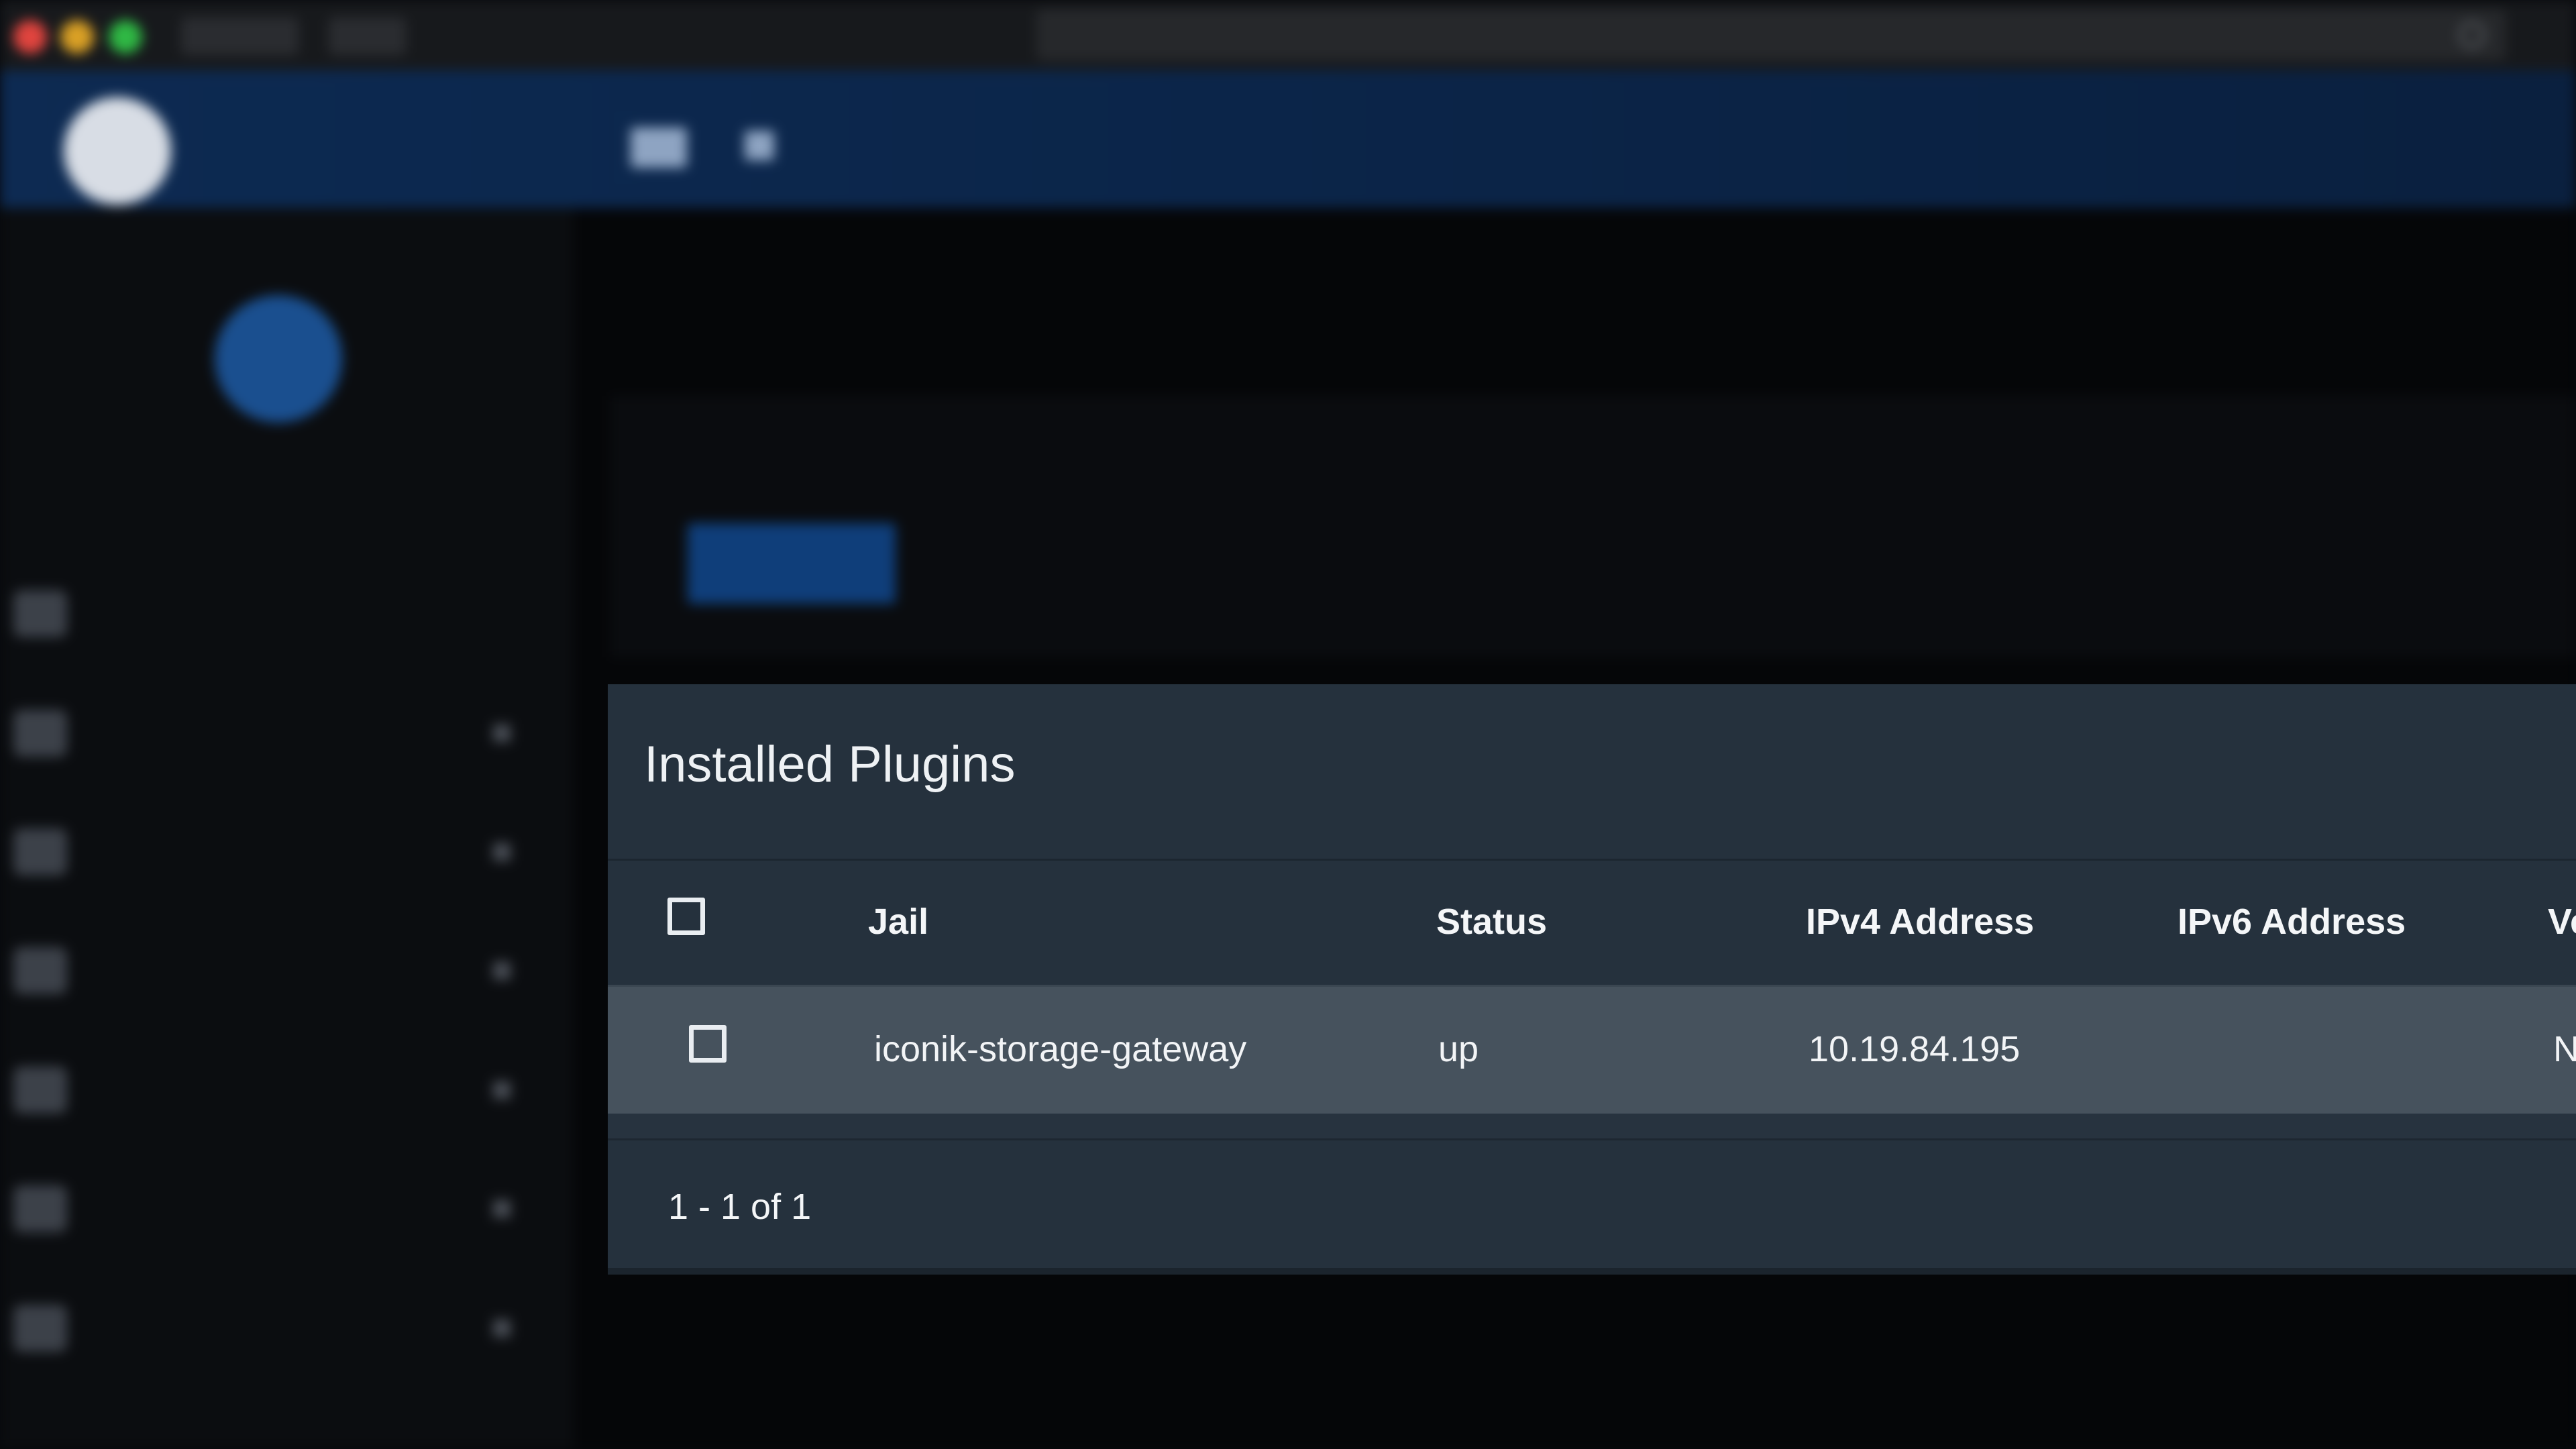  What do you see at coordinates (830, 764) in the screenshot?
I see `panel-title: Installed Plugins` at bounding box center [830, 764].